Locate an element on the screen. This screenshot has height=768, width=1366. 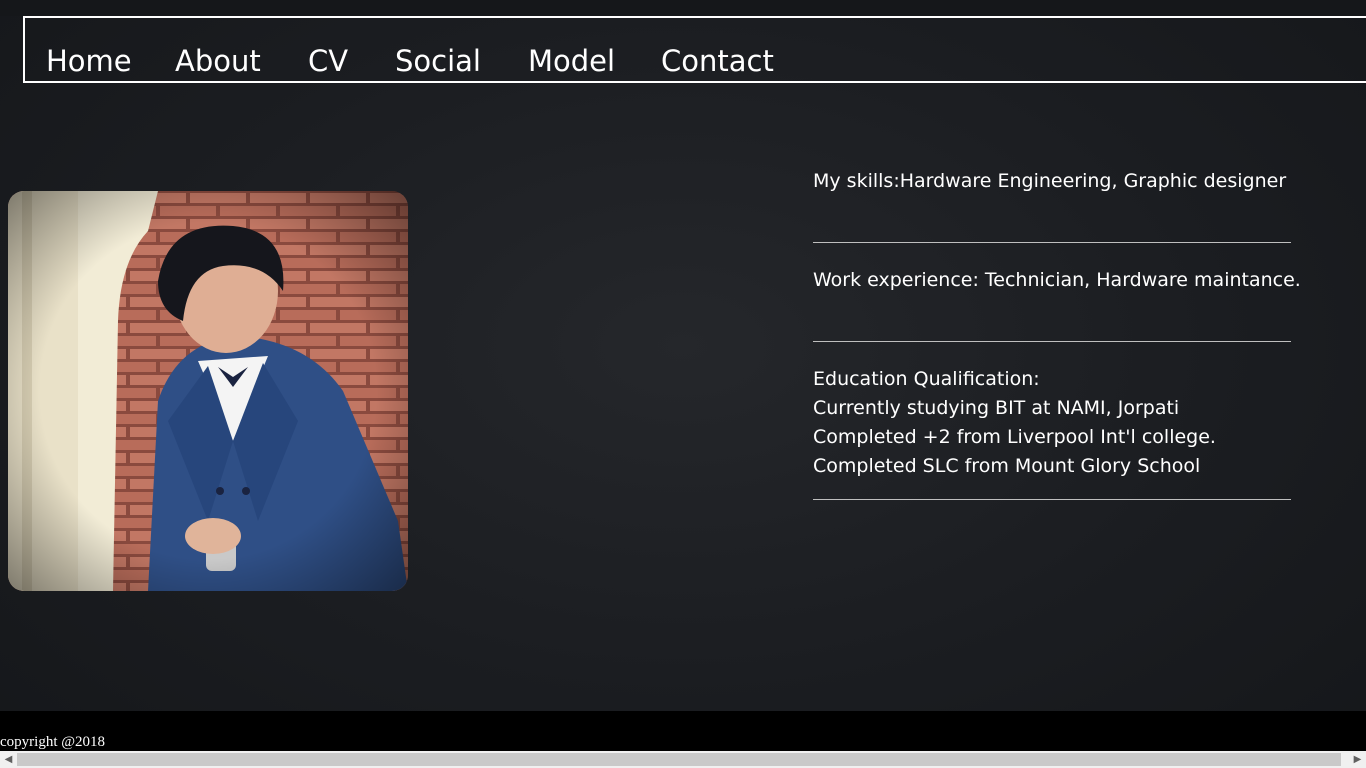
nav-about-link: About is located at coordinates (218, 61).